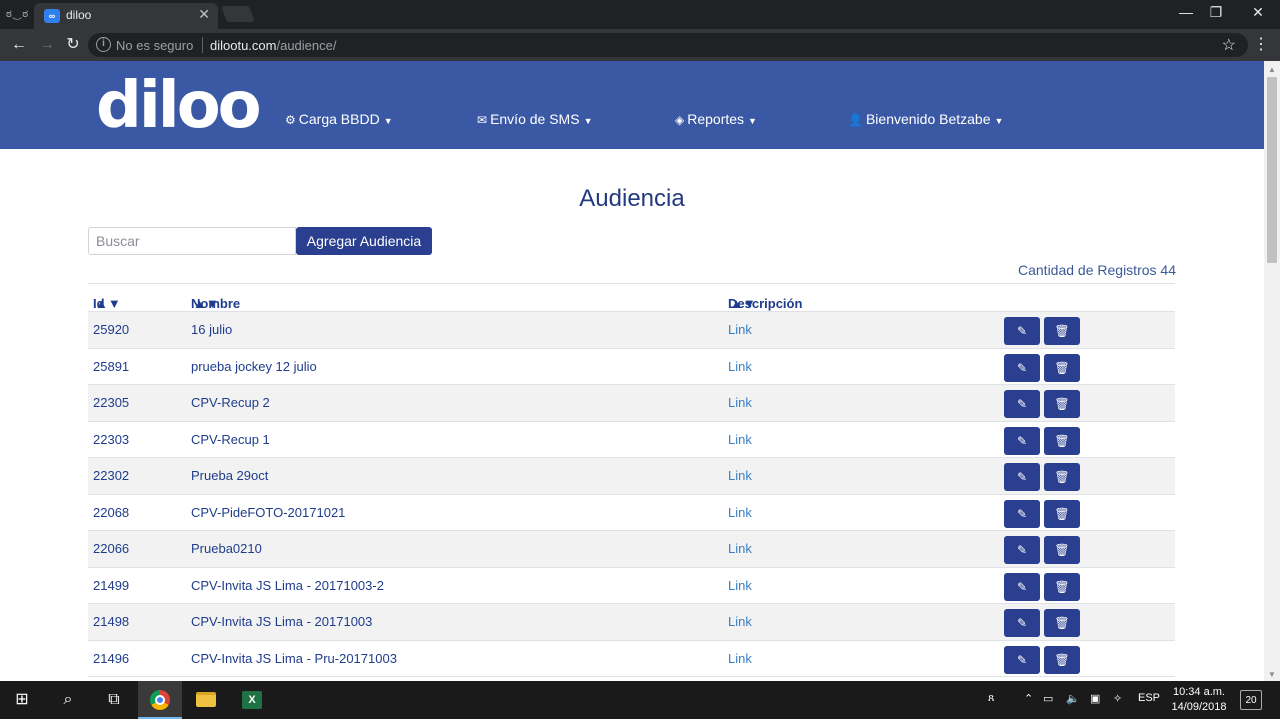  What do you see at coordinates (631, 513) in the screenshot?
I see `table-row: 22068 CPV-PideFOTO-20171021 Link ✎ 🗑` at bounding box center [631, 513].